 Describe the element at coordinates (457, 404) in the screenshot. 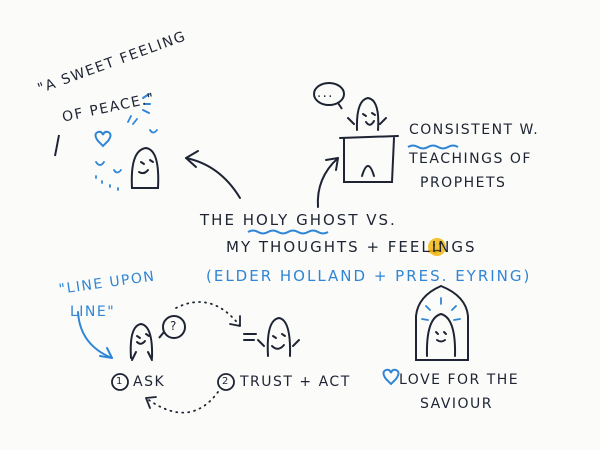

I see `saviour-line2: SAVIOUR` at that location.